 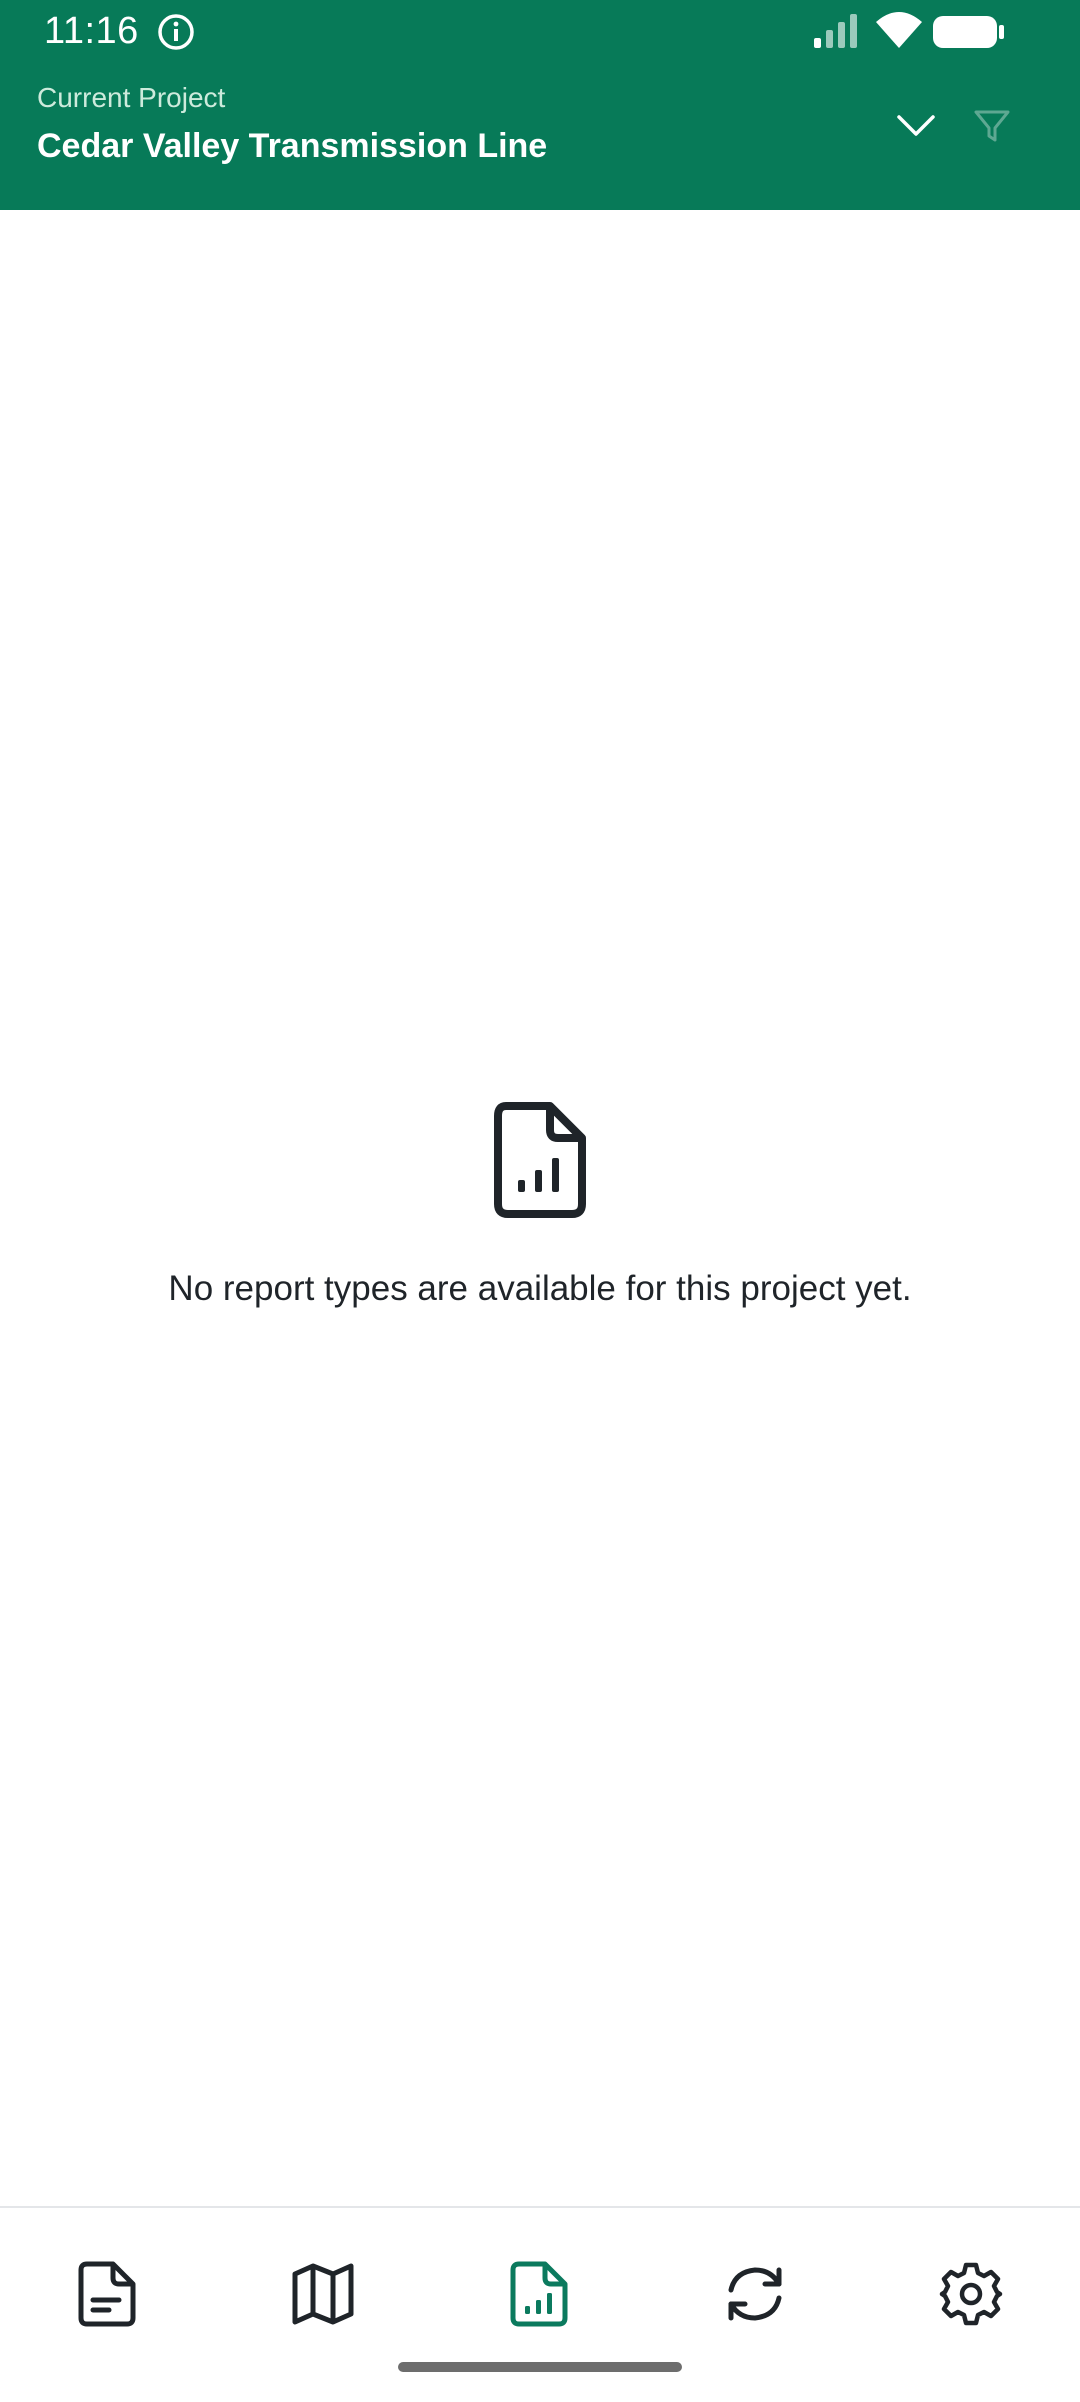 I want to click on nav-map, so click(x=323, y=2294).